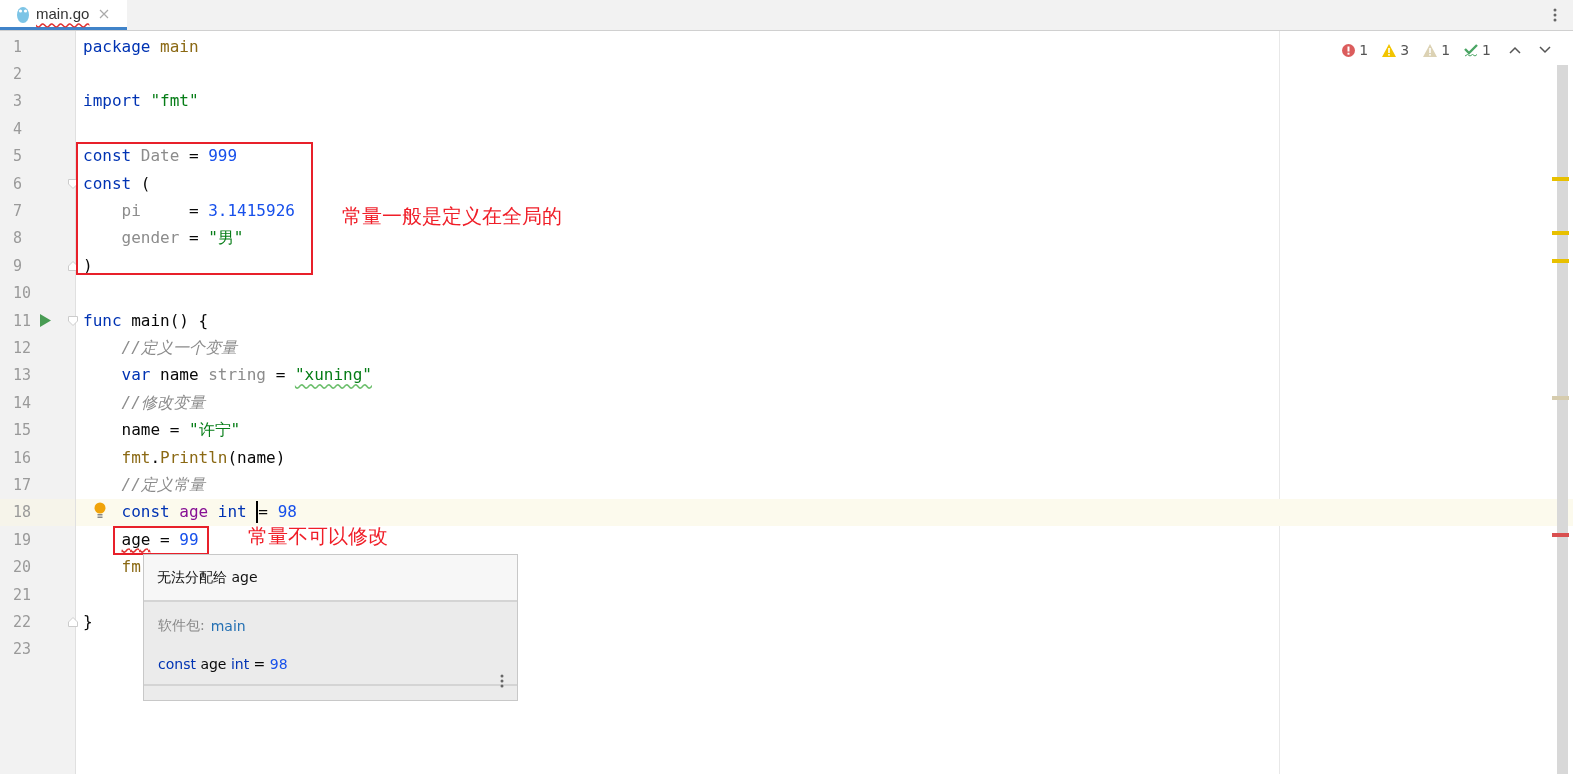  I want to click on file-tab: main.go, so click(63, 15).